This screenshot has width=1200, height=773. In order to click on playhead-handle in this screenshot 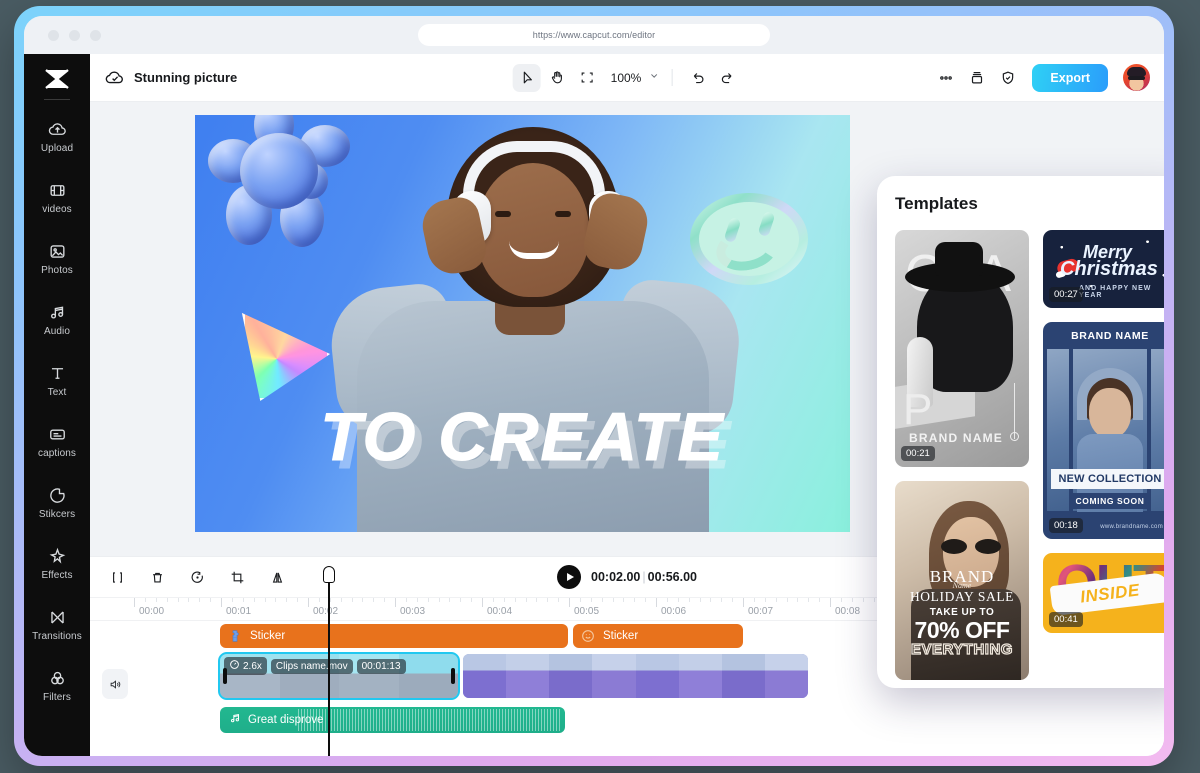, I will do `click(329, 574)`.